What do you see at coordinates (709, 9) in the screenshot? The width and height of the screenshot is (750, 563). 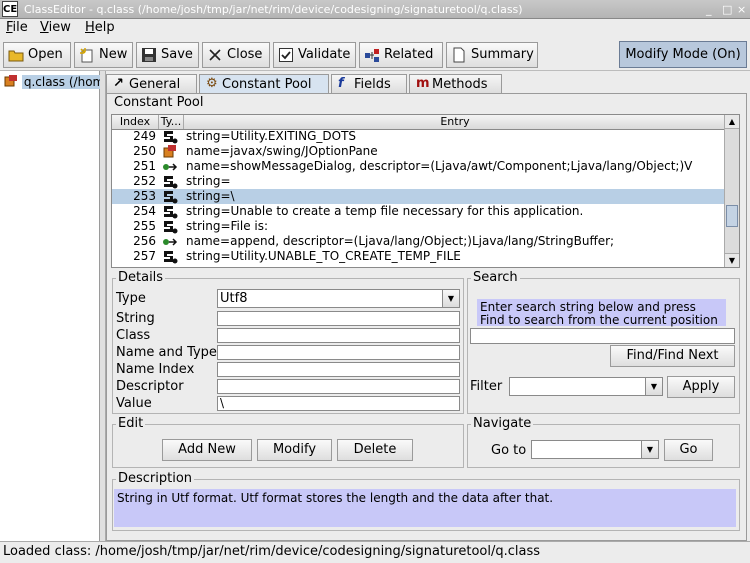 I see `minimize-button: _` at bounding box center [709, 9].